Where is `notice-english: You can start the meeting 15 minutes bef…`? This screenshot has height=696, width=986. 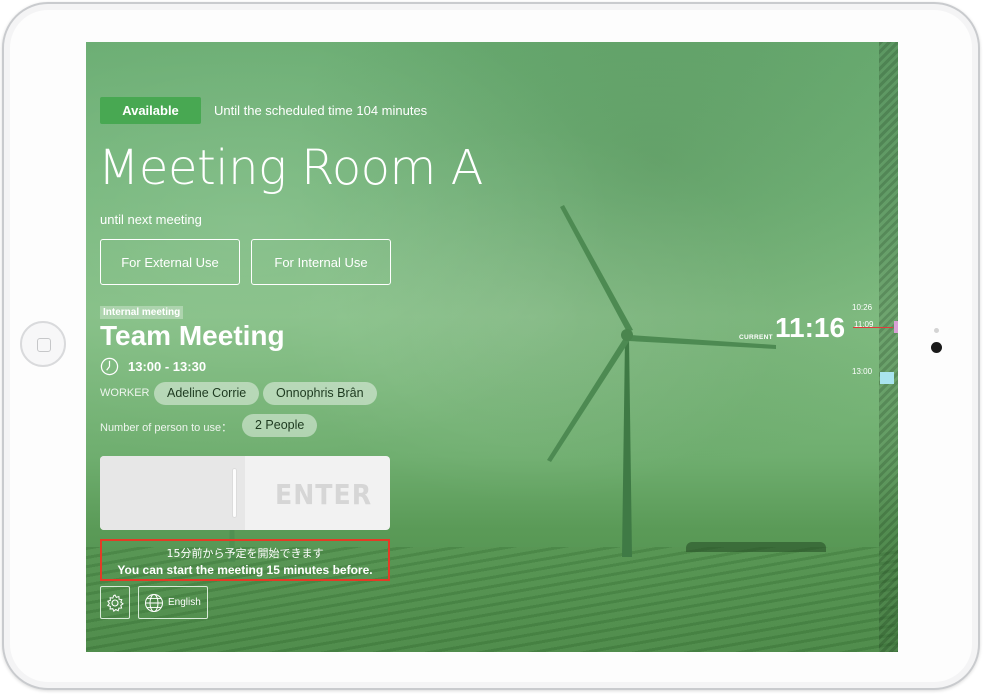 notice-english: You can start the meeting 15 minutes bef… is located at coordinates (245, 570).